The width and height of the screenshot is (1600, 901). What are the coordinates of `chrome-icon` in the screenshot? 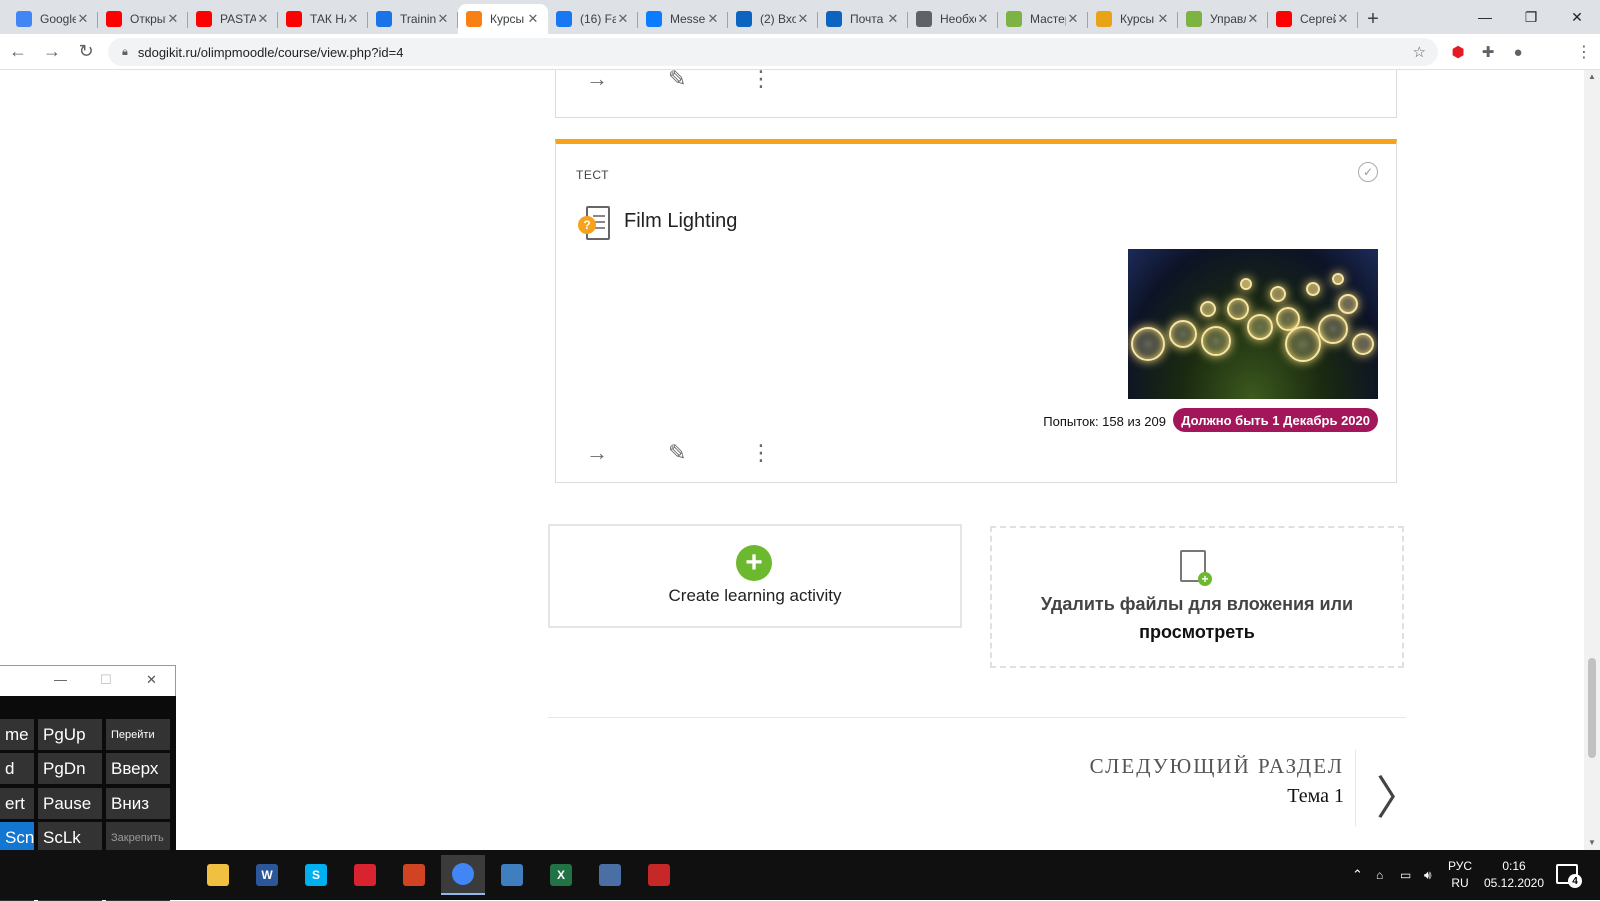 It's located at (463, 875).